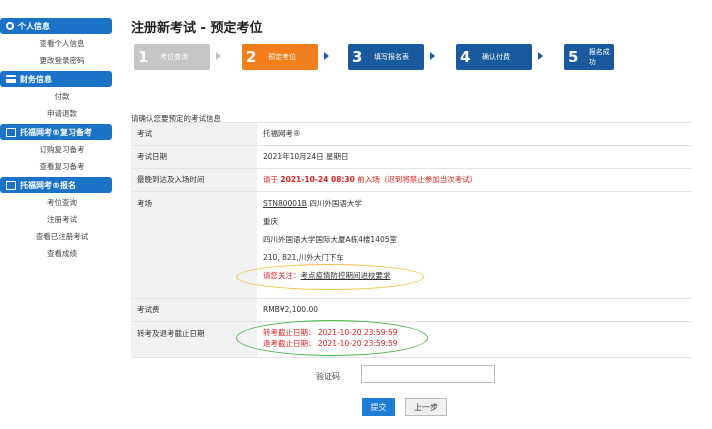 The height and width of the screenshot is (429, 712). Describe the element at coordinates (328, 376) in the screenshot. I see `captcha-label: 验证码` at that location.